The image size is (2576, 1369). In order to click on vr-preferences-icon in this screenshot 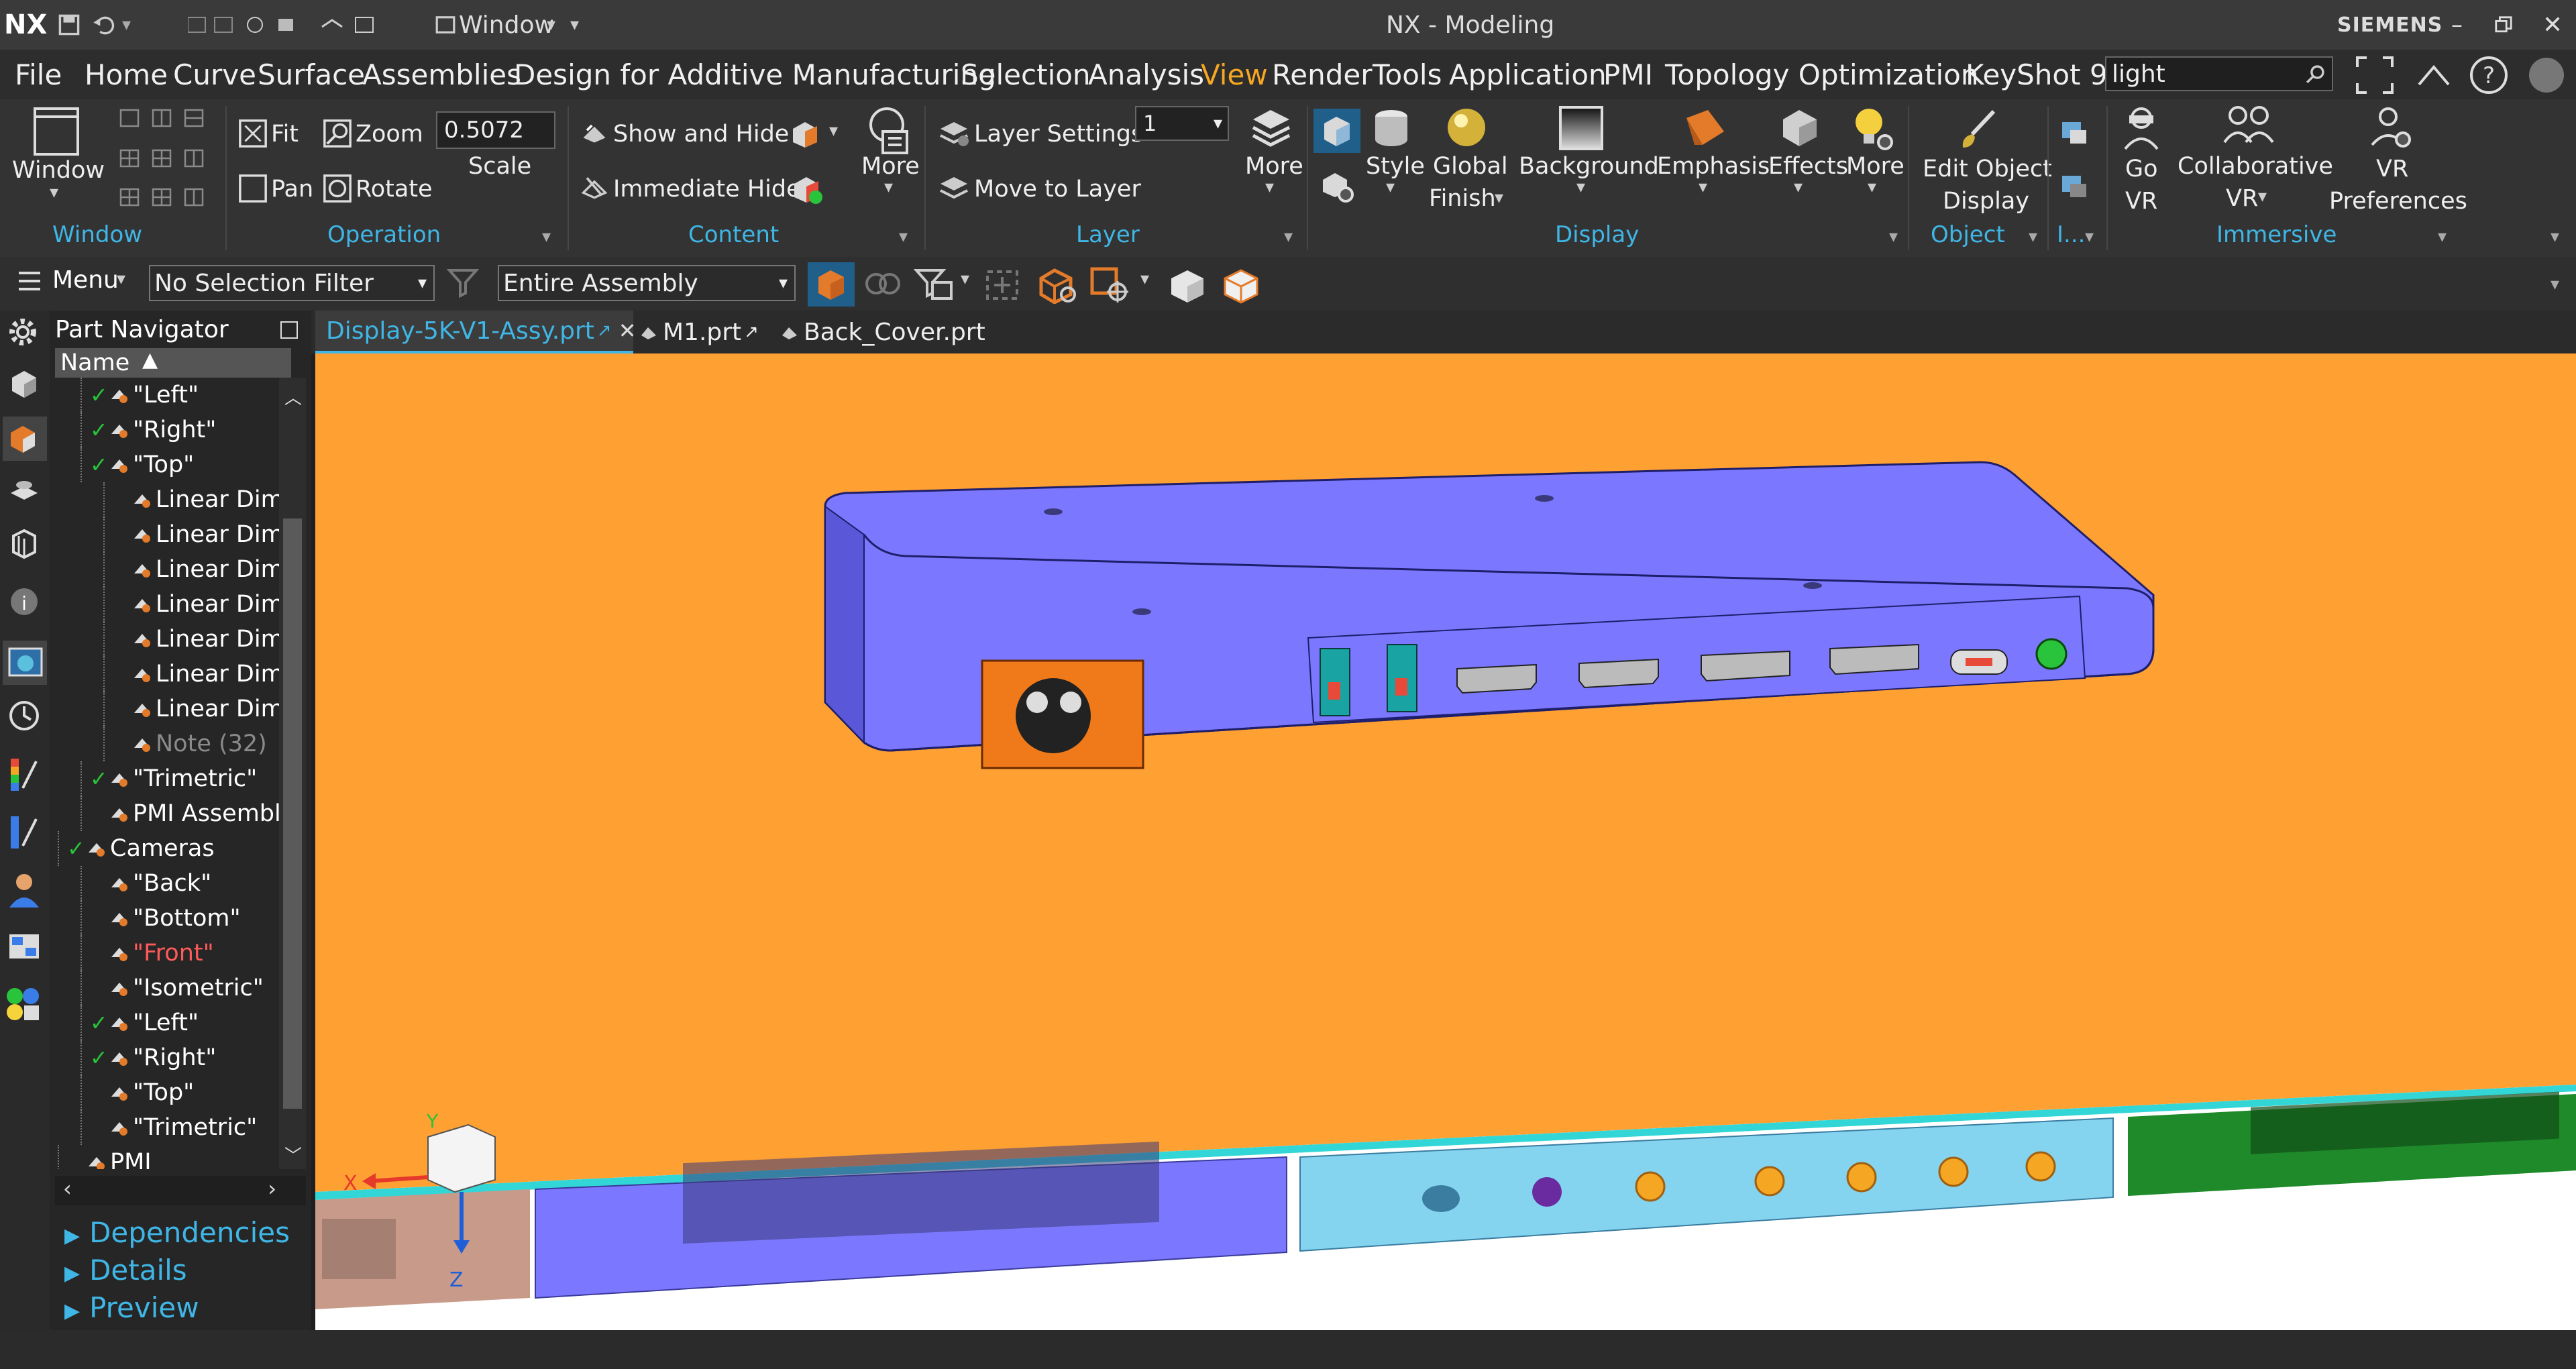, I will do `click(2390, 130)`.